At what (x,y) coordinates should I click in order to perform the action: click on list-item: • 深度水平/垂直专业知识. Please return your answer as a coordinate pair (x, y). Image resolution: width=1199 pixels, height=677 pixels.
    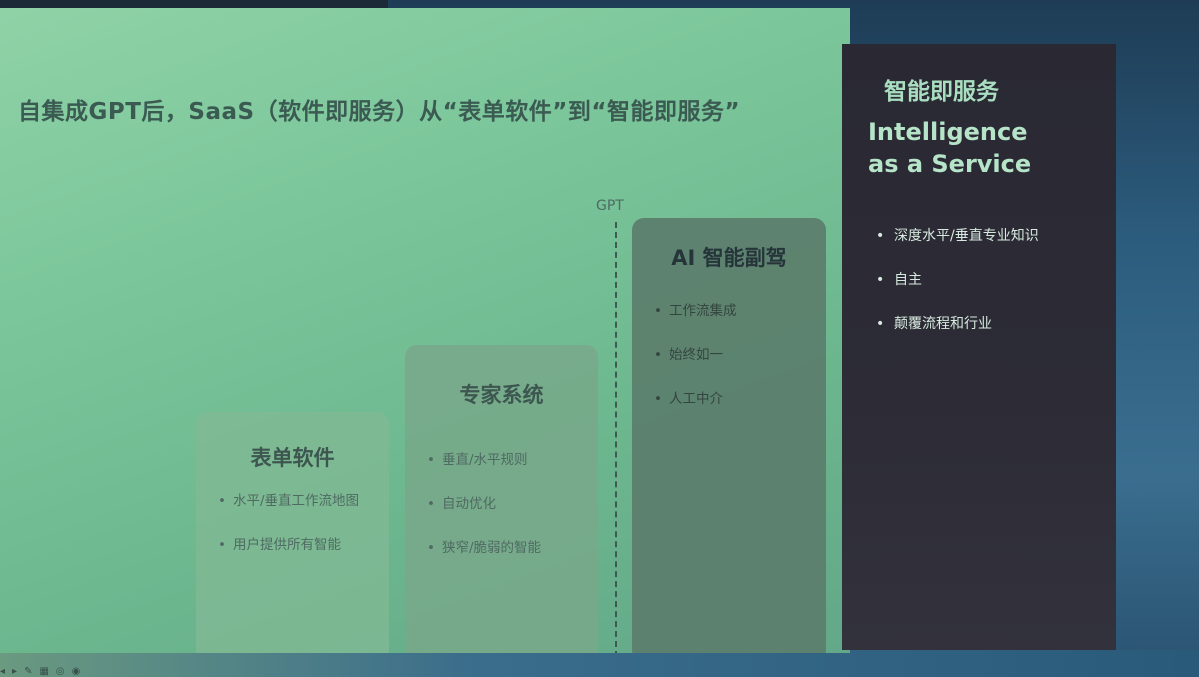
    Looking at the image, I should click on (988, 236).